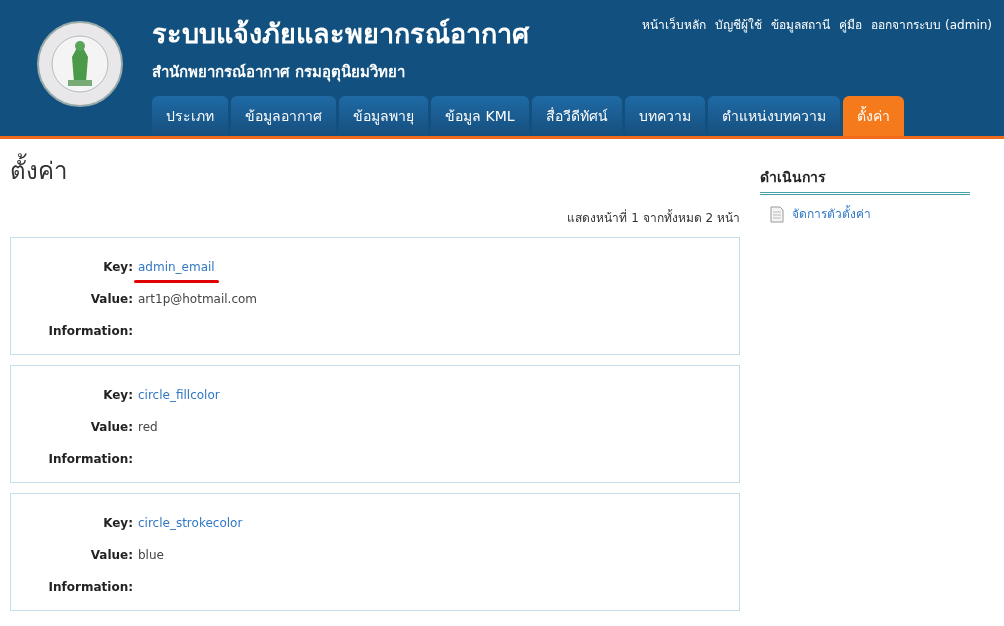 This screenshot has height=626, width=1004. Describe the element at coordinates (283, 116) in the screenshot. I see `nav-tab: ข้อมูลอากาศ` at that location.